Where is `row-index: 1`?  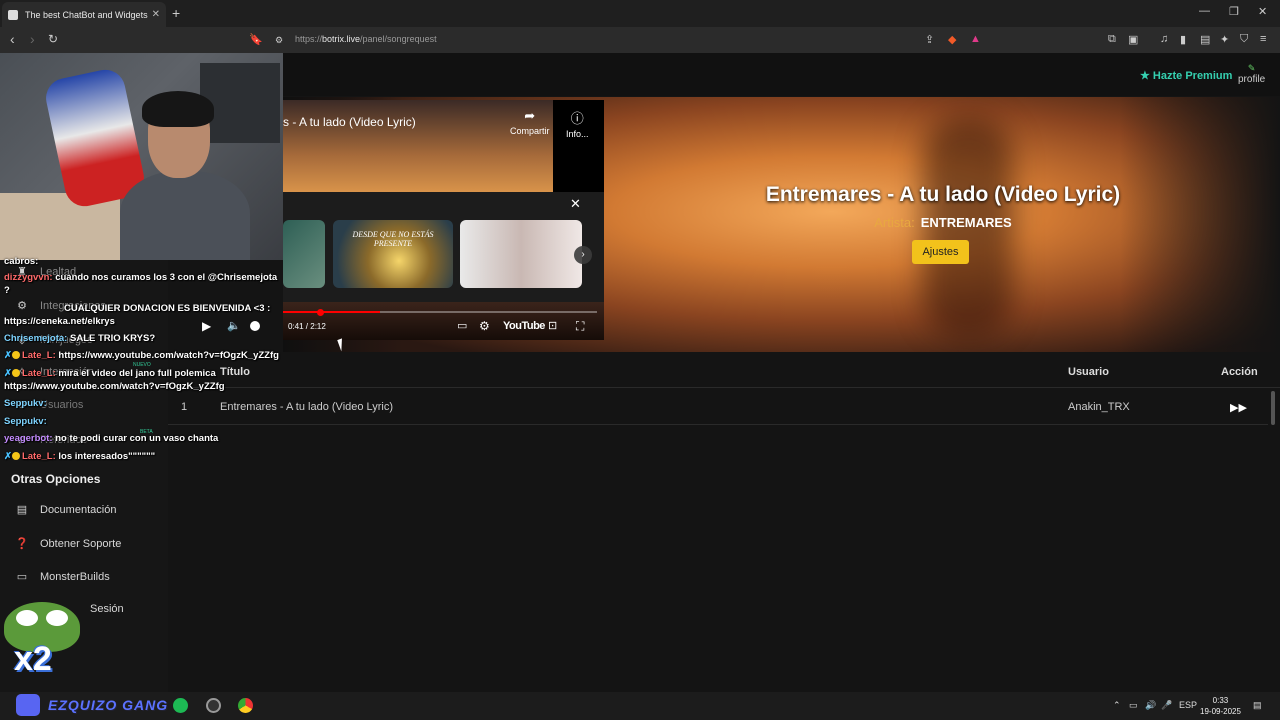 row-index: 1 is located at coordinates (184, 407).